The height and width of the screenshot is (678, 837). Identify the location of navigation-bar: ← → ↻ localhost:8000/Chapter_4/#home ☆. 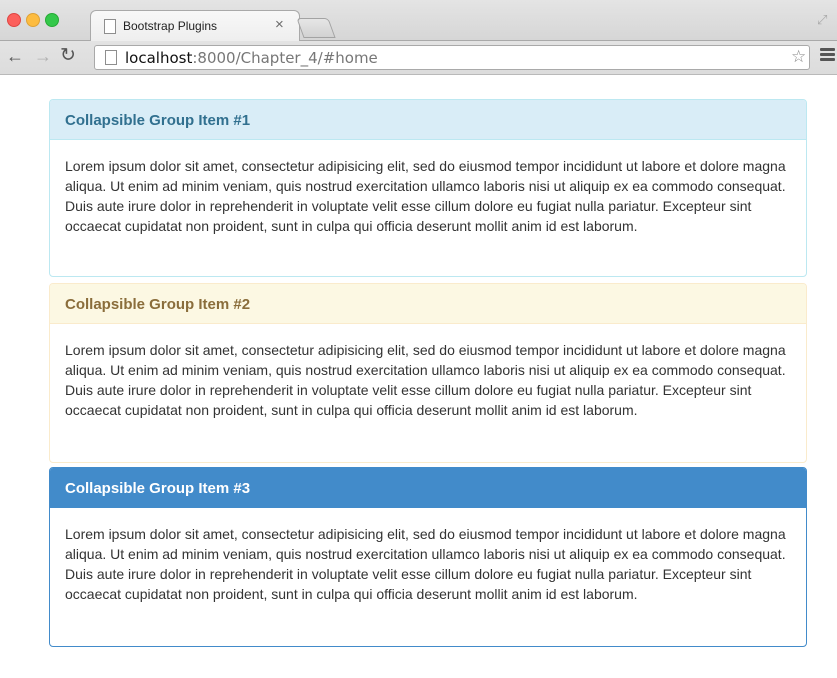
(418, 57).